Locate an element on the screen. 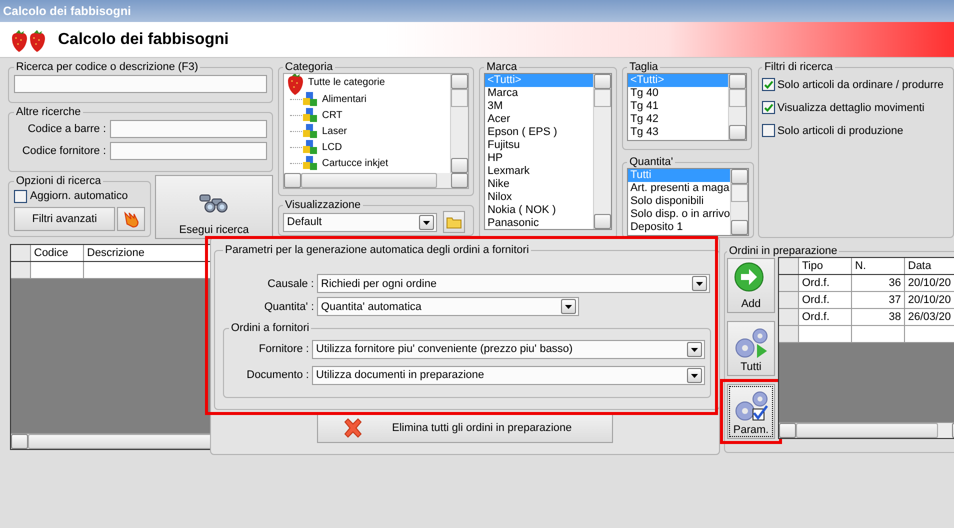  group-title: Quantita' is located at coordinates (651, 162).